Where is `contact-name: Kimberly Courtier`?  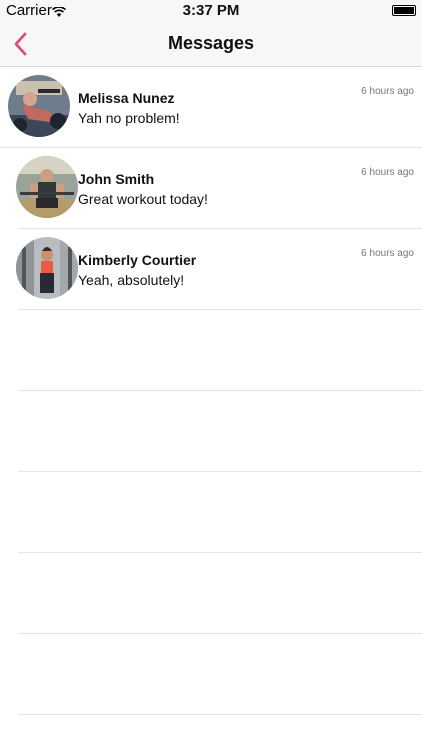 contact-name: Kimberly Courtier is located at coordinates (137, 260).